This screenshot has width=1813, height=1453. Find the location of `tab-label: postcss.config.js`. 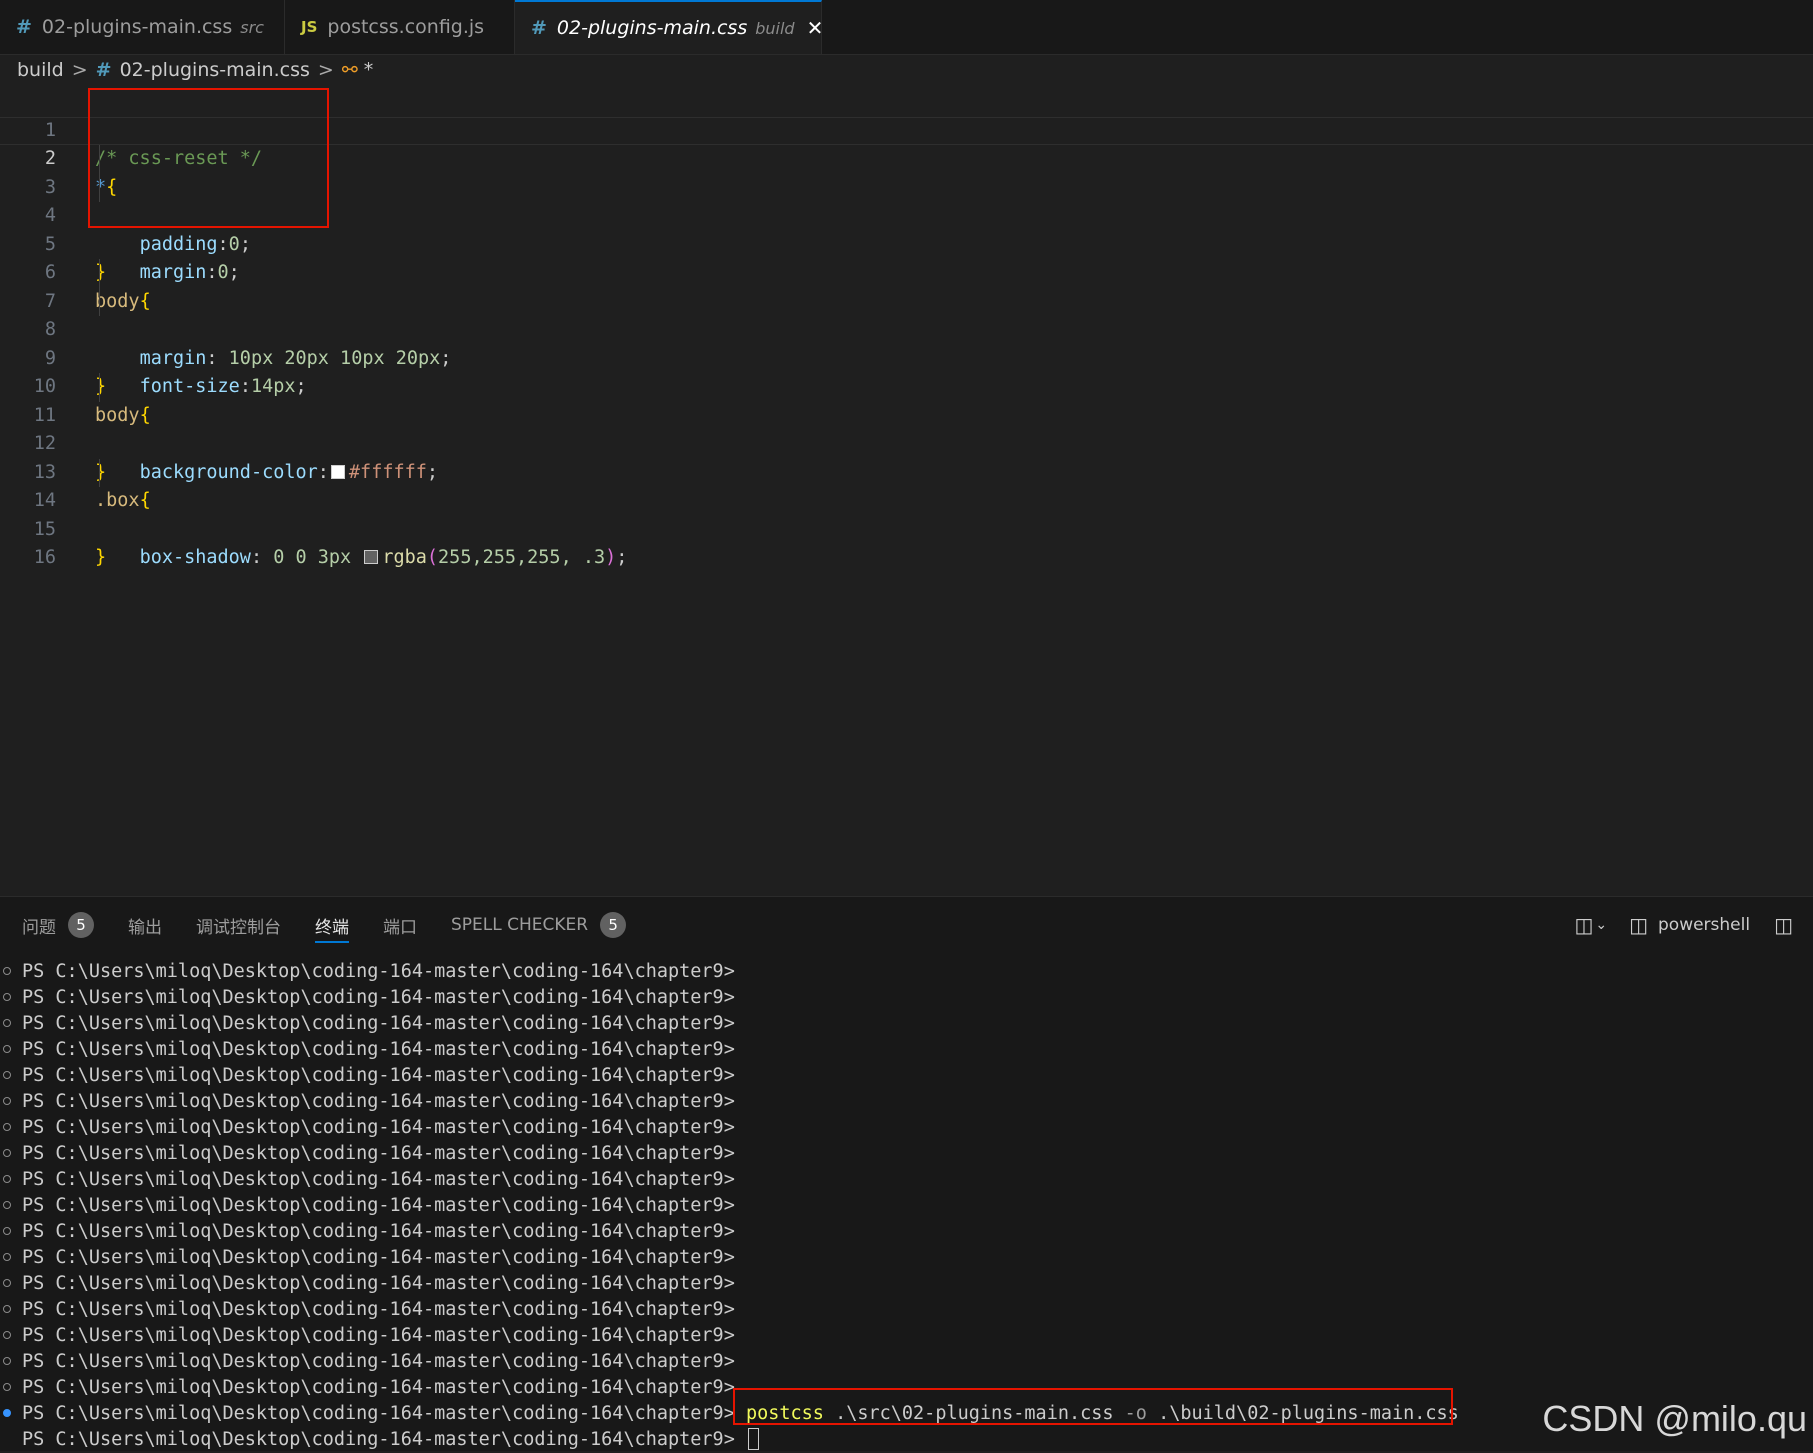

tab-label: postcss.config.js is located at coordinates (406, 27).